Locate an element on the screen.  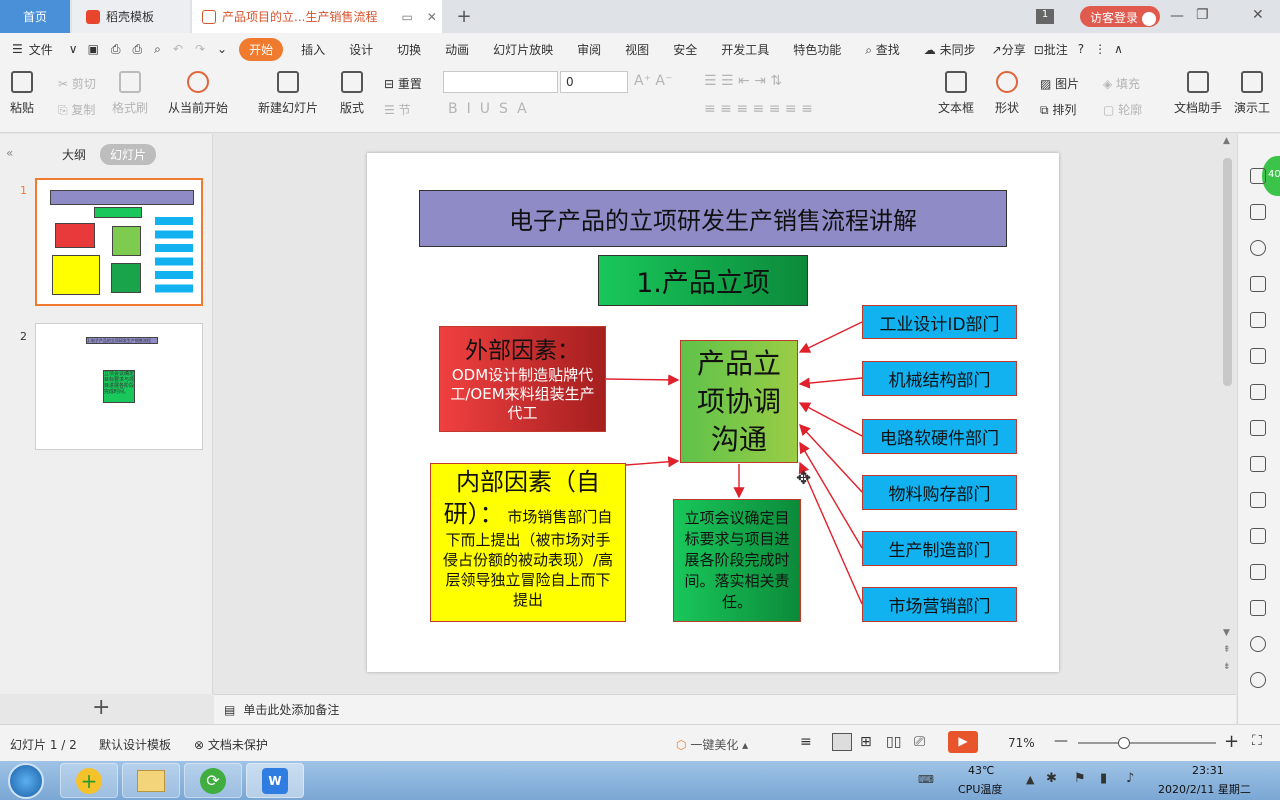
minimize-icon: — is located at coordinates (1177, 16).